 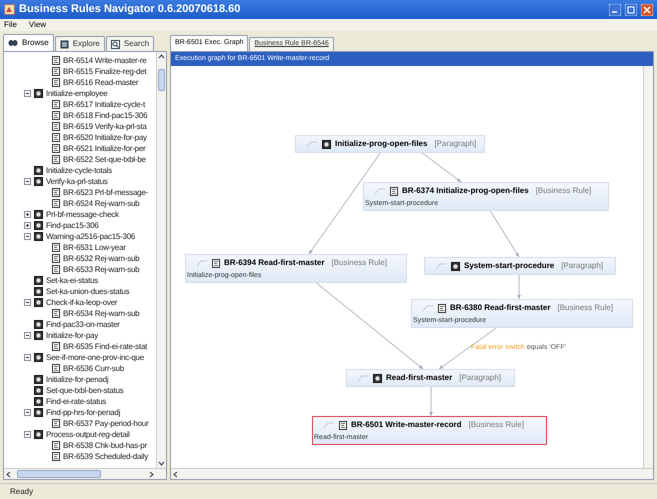 I want to click on maximize-icon, so click(x=631, y=10).